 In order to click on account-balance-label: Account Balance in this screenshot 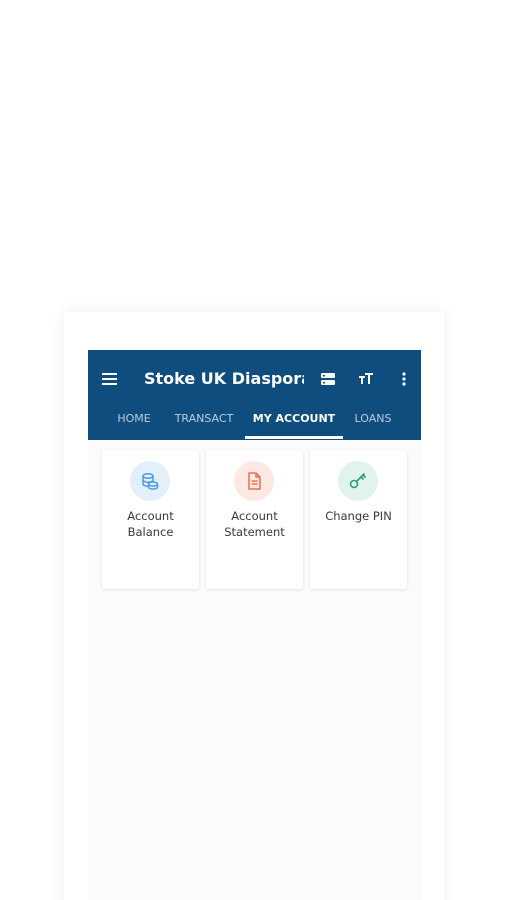, I will do `click(150, 524)`.